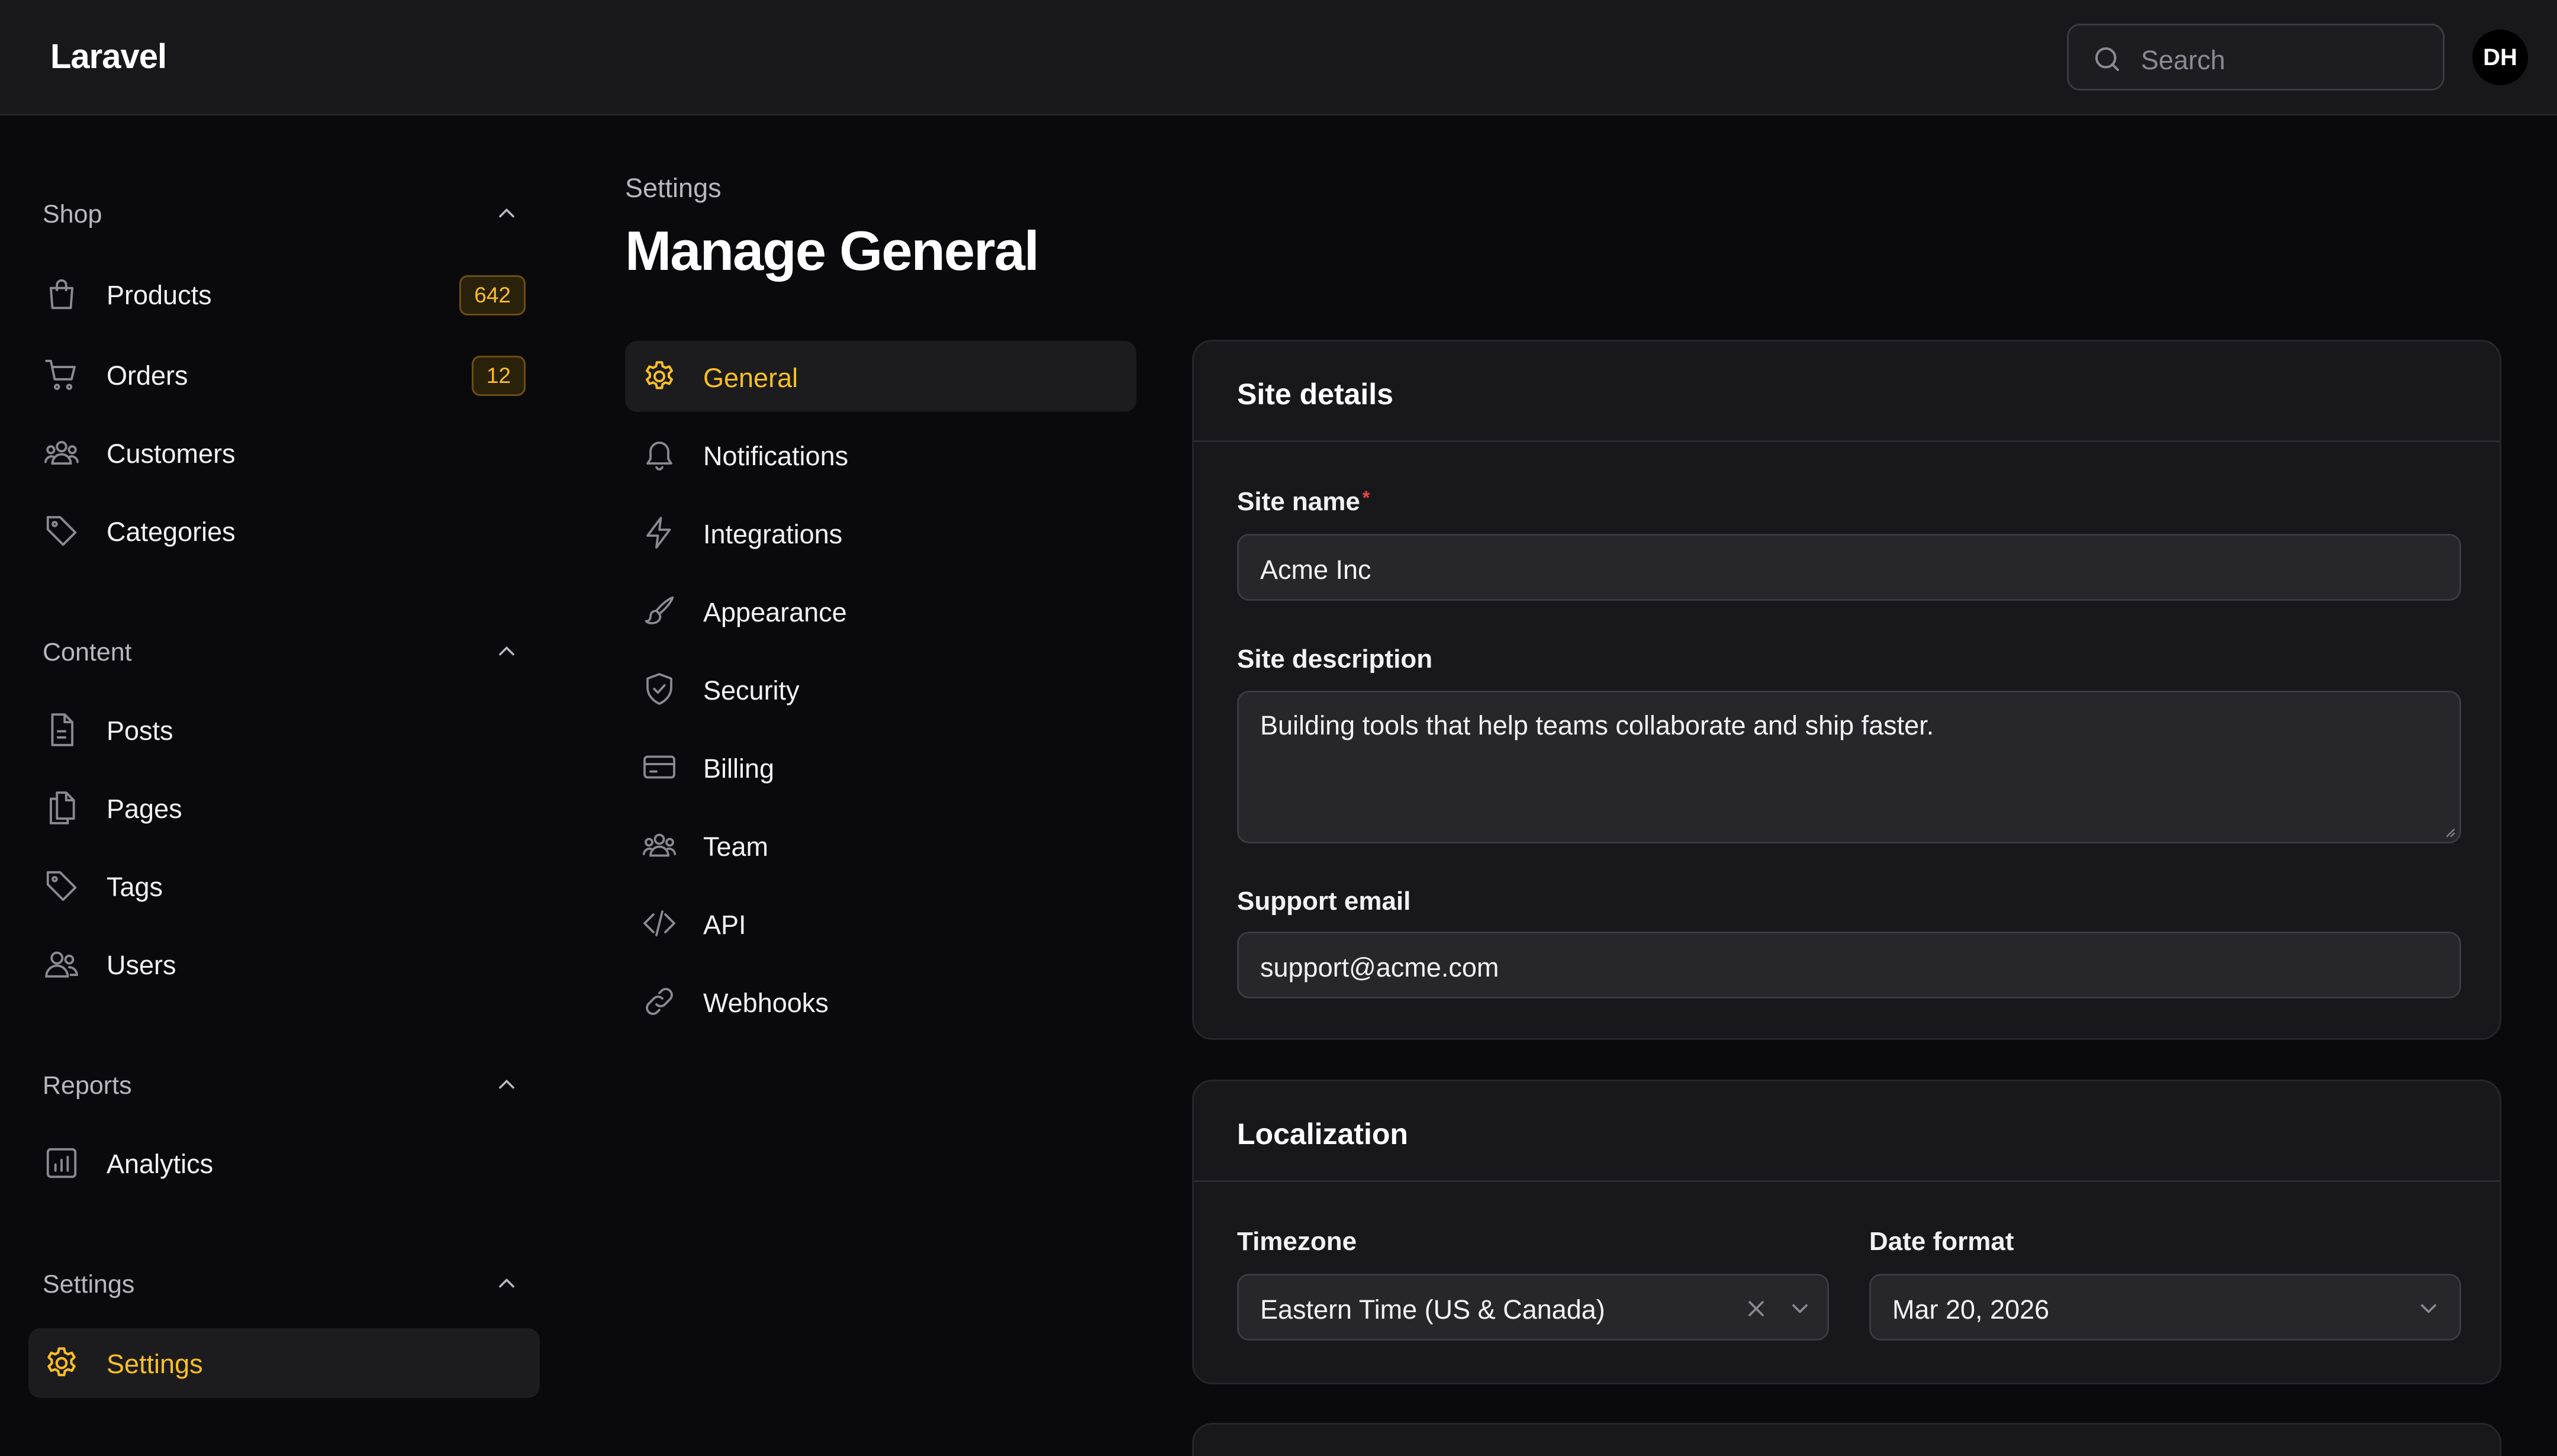  I want to click on subnav-item-security: Security, so click(880, 689).